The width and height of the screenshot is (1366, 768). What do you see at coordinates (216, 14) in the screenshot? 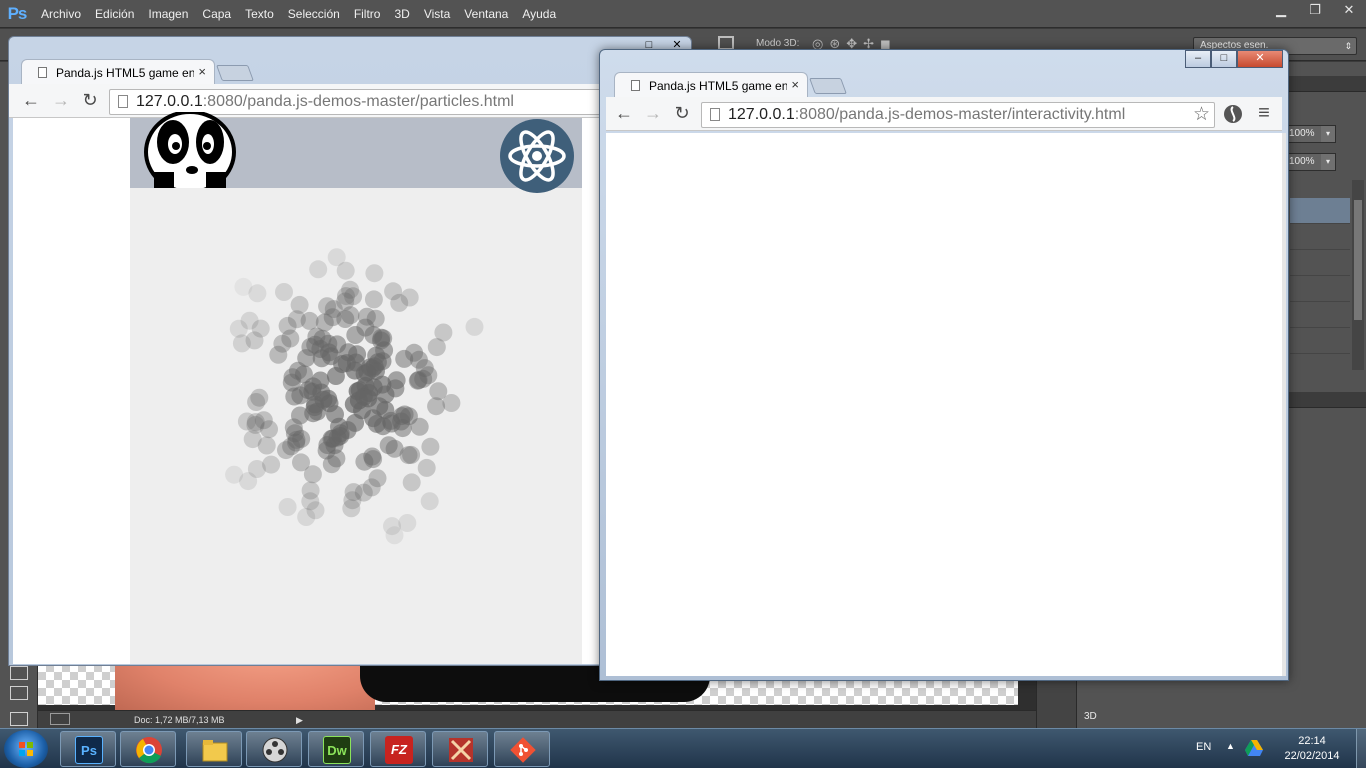
I see `menu-capa: Capa` at bounding box center [216, 14].